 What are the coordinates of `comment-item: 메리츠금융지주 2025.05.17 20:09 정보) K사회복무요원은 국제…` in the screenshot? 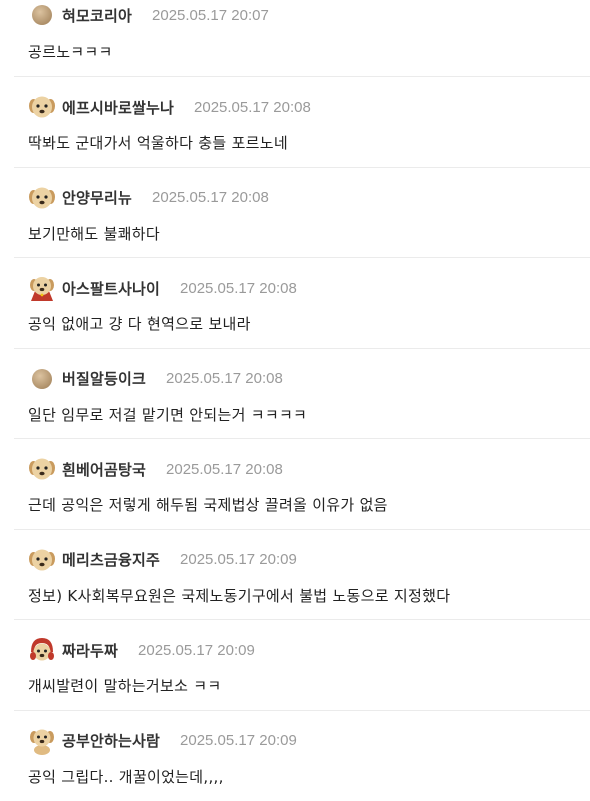 It's located at (302, 575).